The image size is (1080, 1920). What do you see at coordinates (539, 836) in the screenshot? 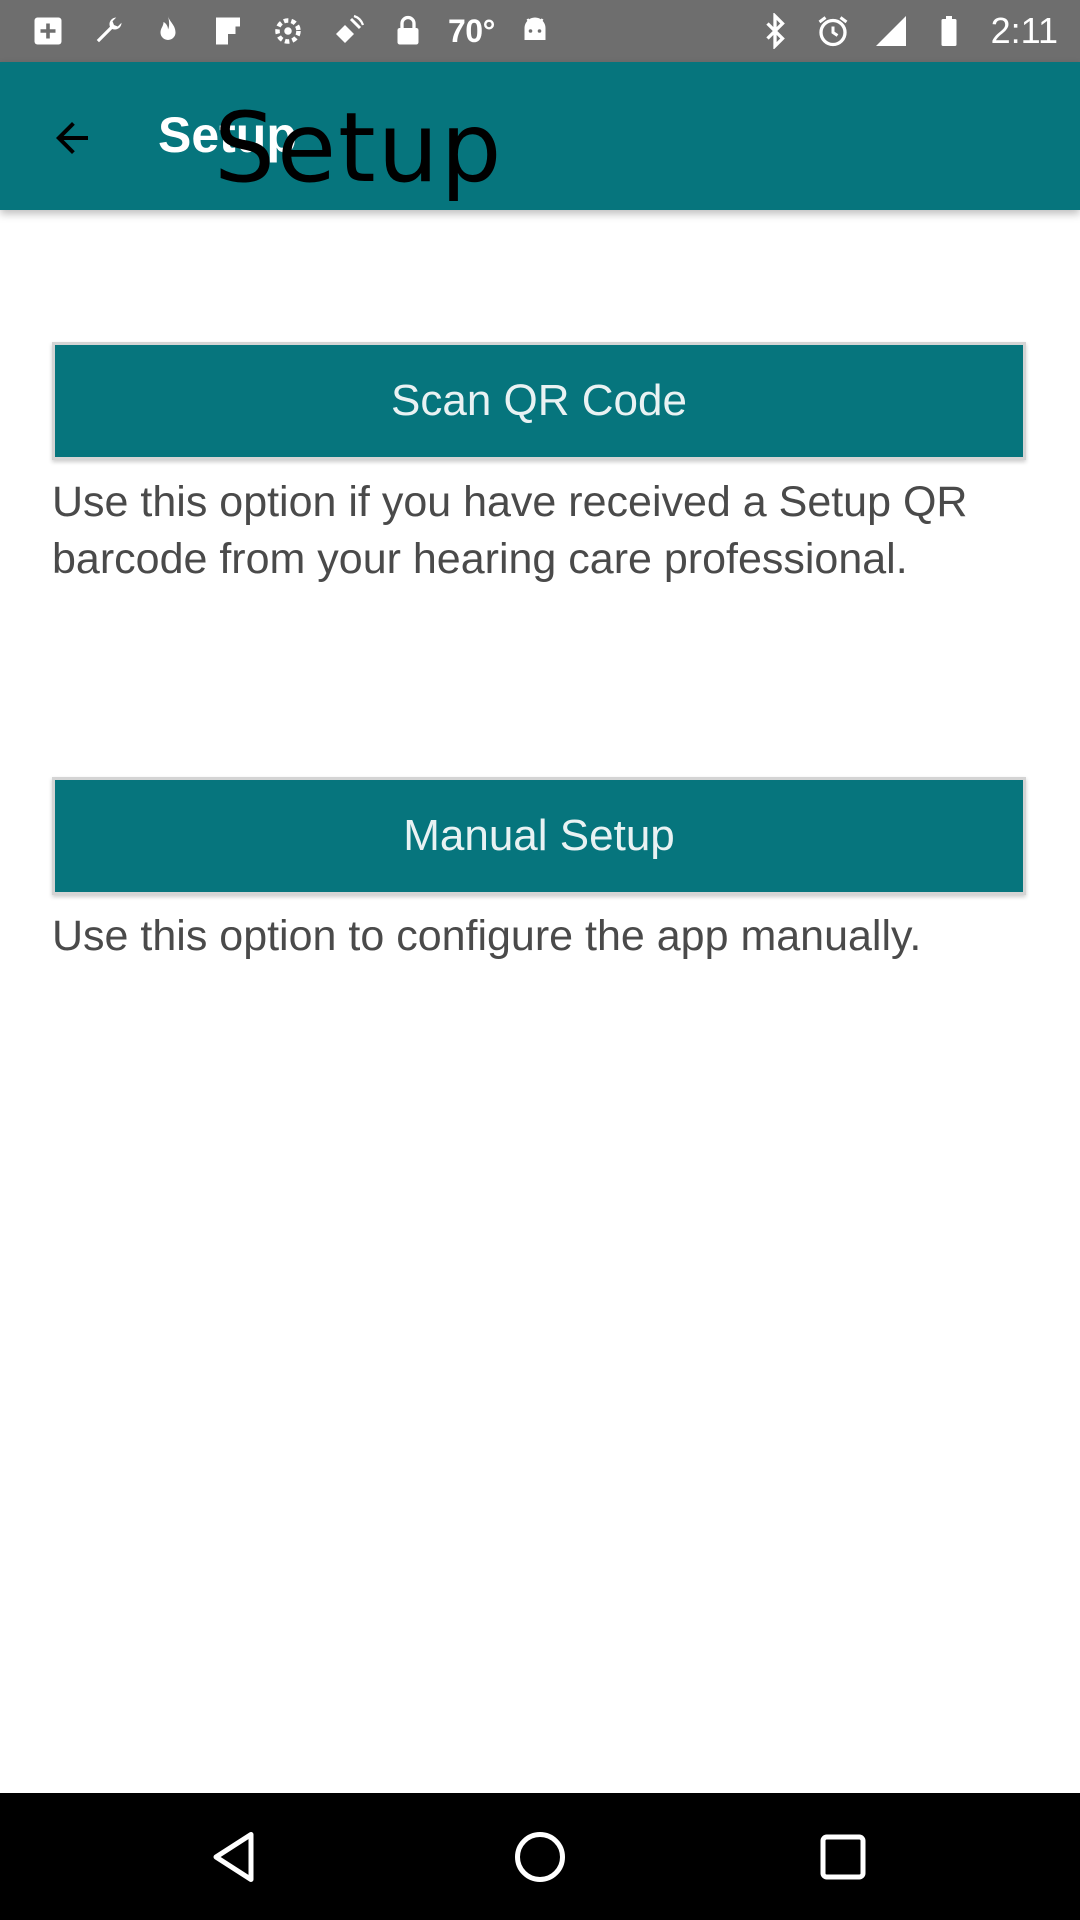
I see `manual-setup-button: Manual Setup` at bounding box center [539, 836].